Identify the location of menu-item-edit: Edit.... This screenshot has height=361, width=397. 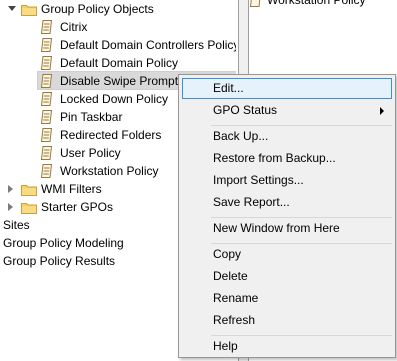
(287, 88).